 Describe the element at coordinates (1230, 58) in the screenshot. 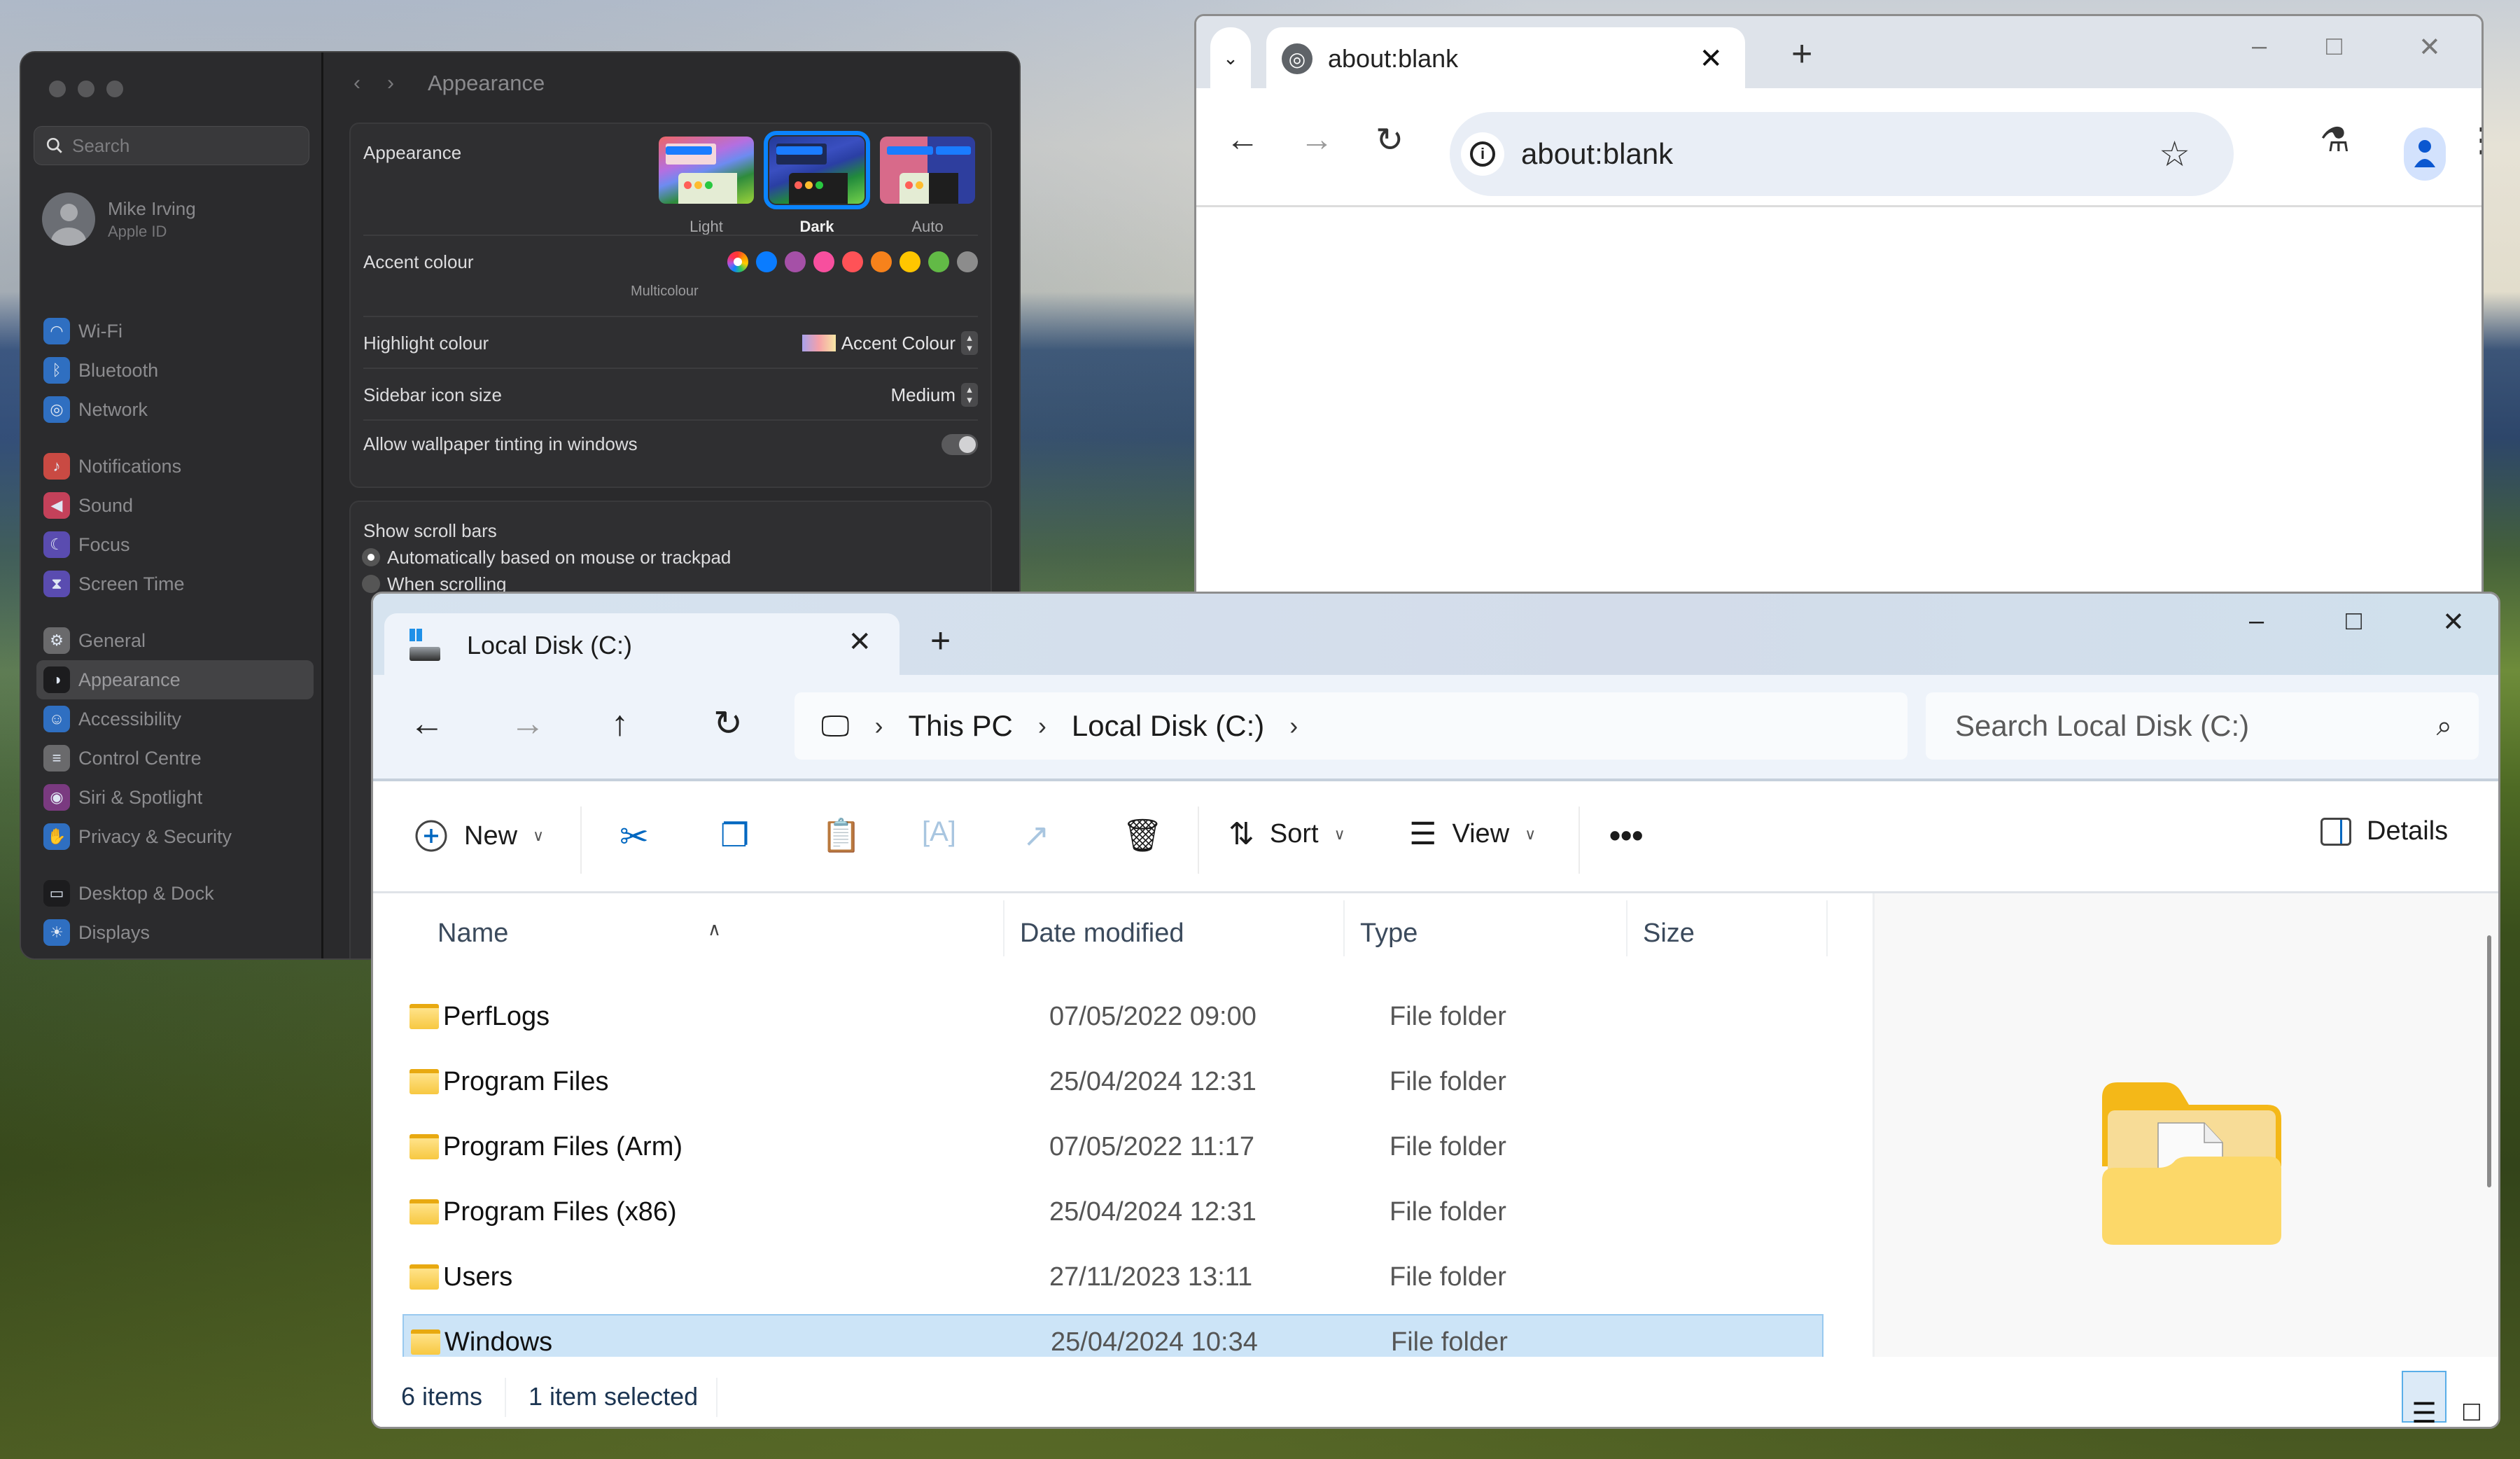

I see `tab-search-button: ⌄` at that location.